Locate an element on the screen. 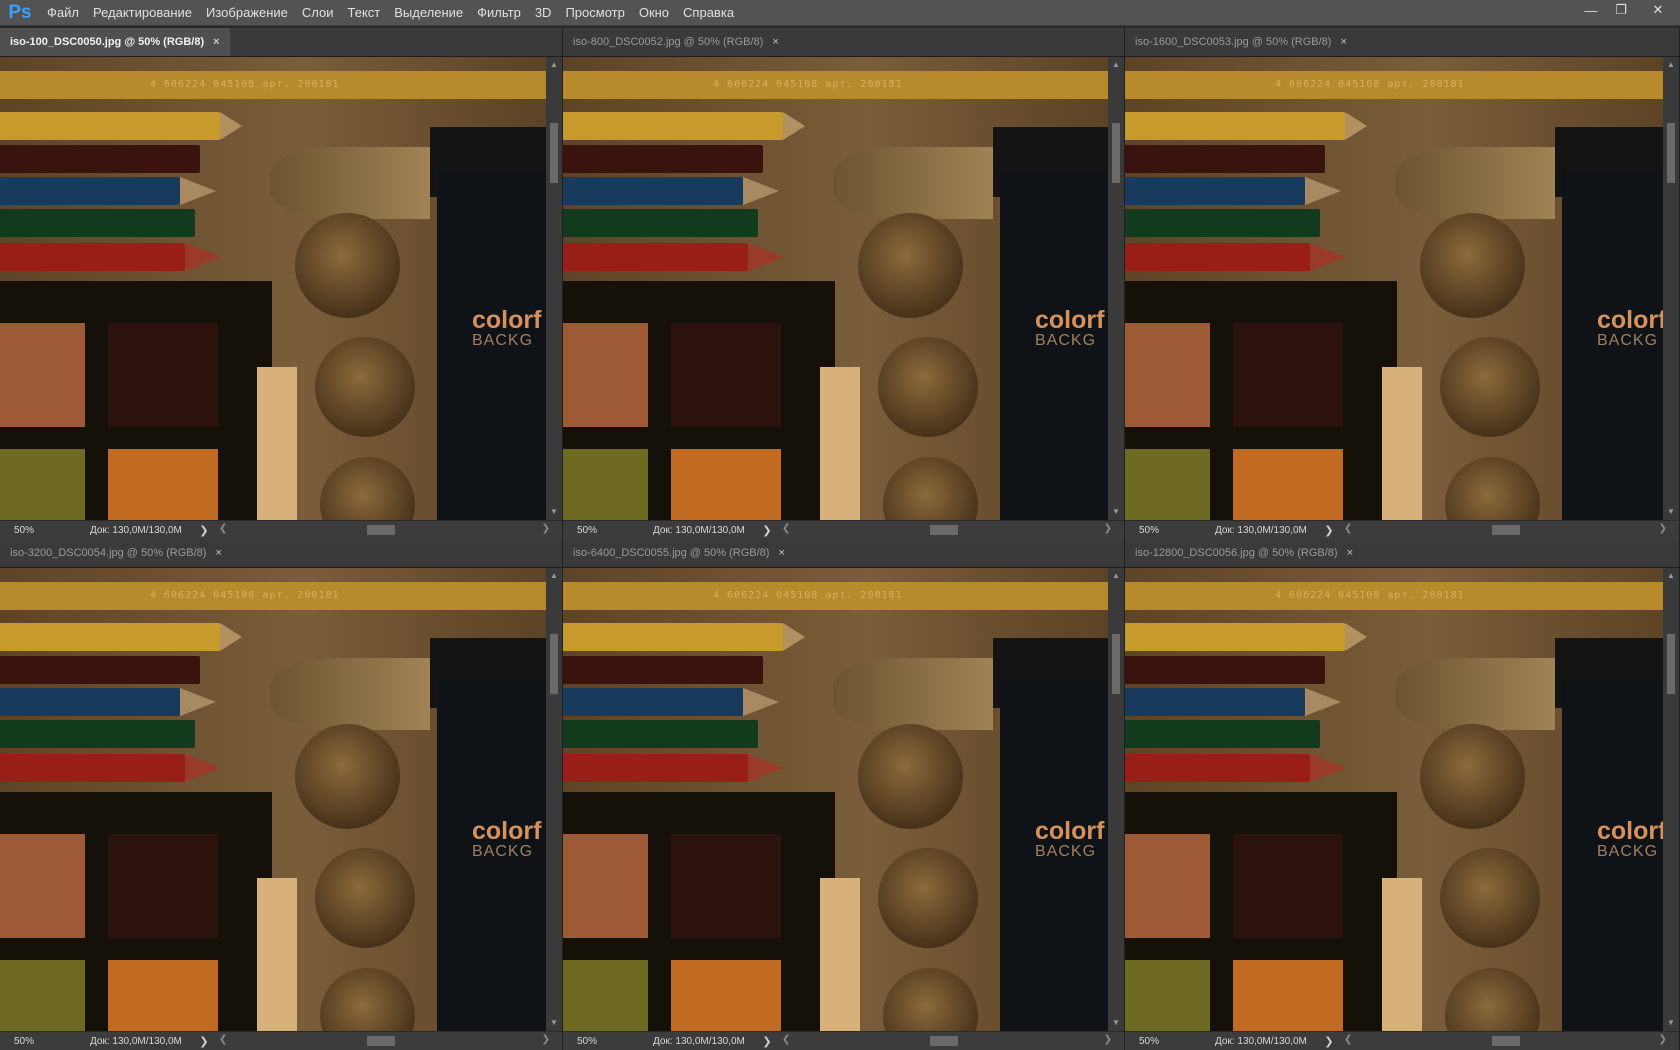  document-tab: iso-100_DSC0050.jpg @ 50% (RGB/8) × is located at coordinates (115, 42).